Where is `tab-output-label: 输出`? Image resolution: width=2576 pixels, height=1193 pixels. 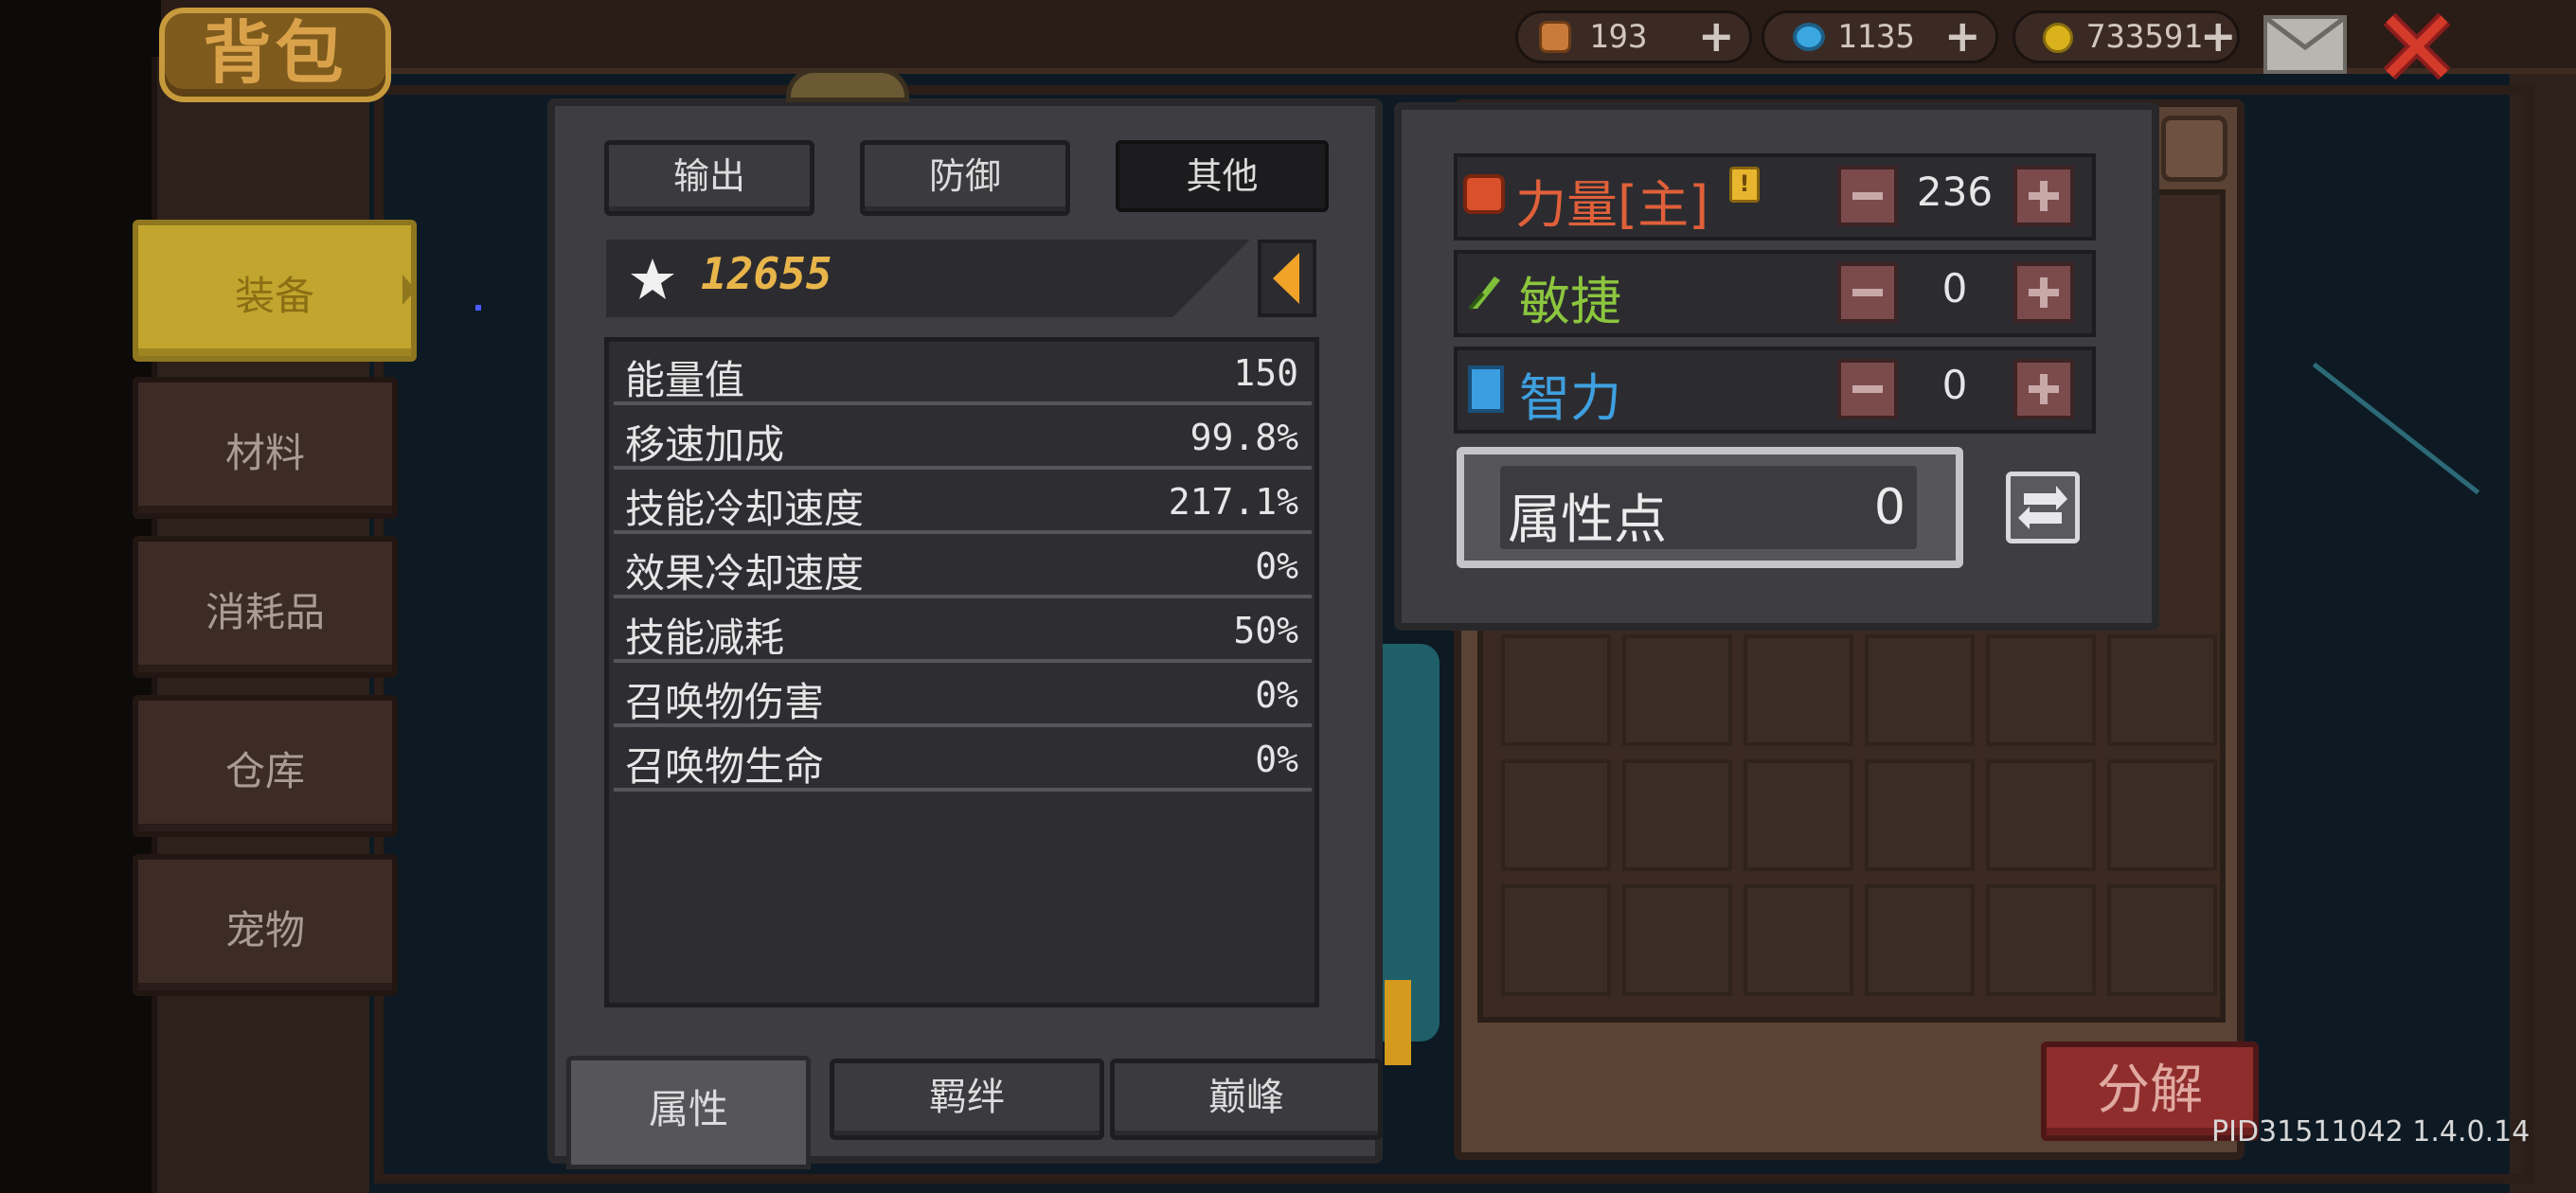 tab-output-label: 输出 is located at coordinates (708, 176).